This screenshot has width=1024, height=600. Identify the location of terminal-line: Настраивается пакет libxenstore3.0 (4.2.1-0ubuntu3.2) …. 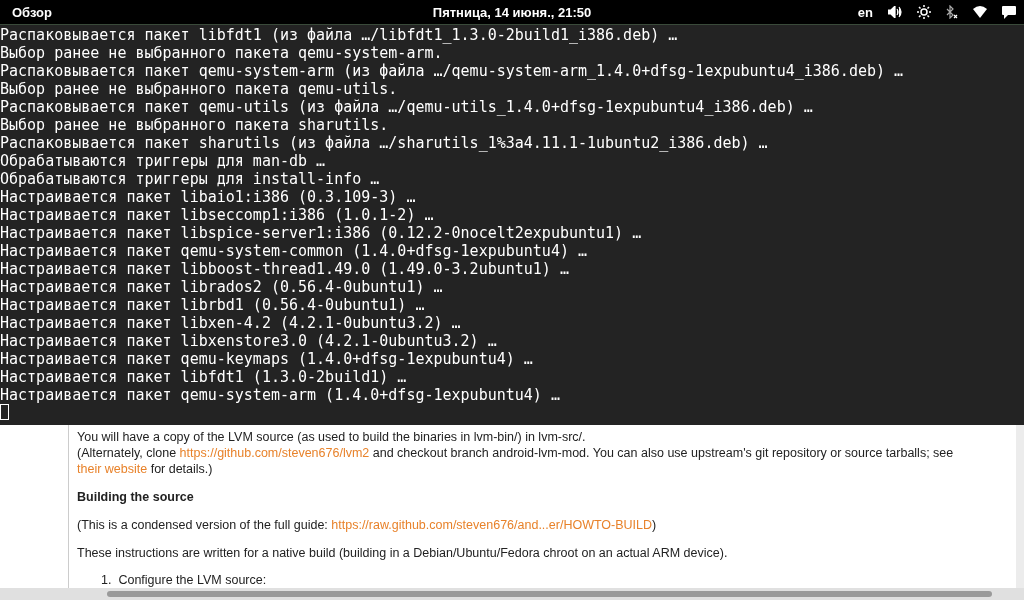
(248, 341).